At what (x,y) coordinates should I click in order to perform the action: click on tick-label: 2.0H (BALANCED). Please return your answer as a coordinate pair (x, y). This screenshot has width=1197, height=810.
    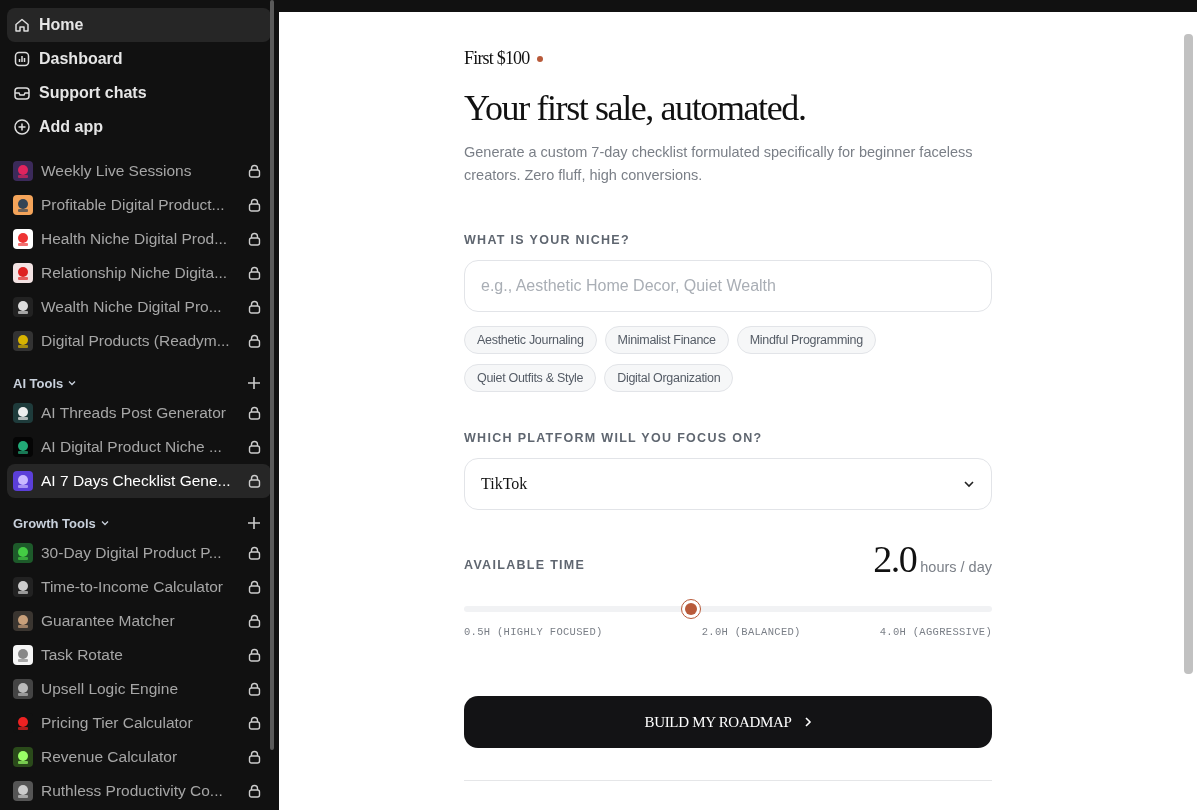
    Looking at the image, I should click on (751, 632).